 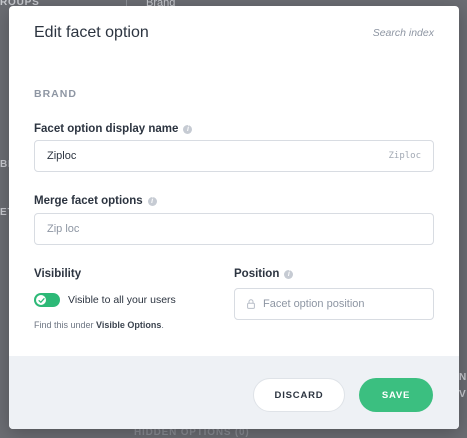 I want to click on display-name-hint: Ziploc, so click(x=404, y=156).